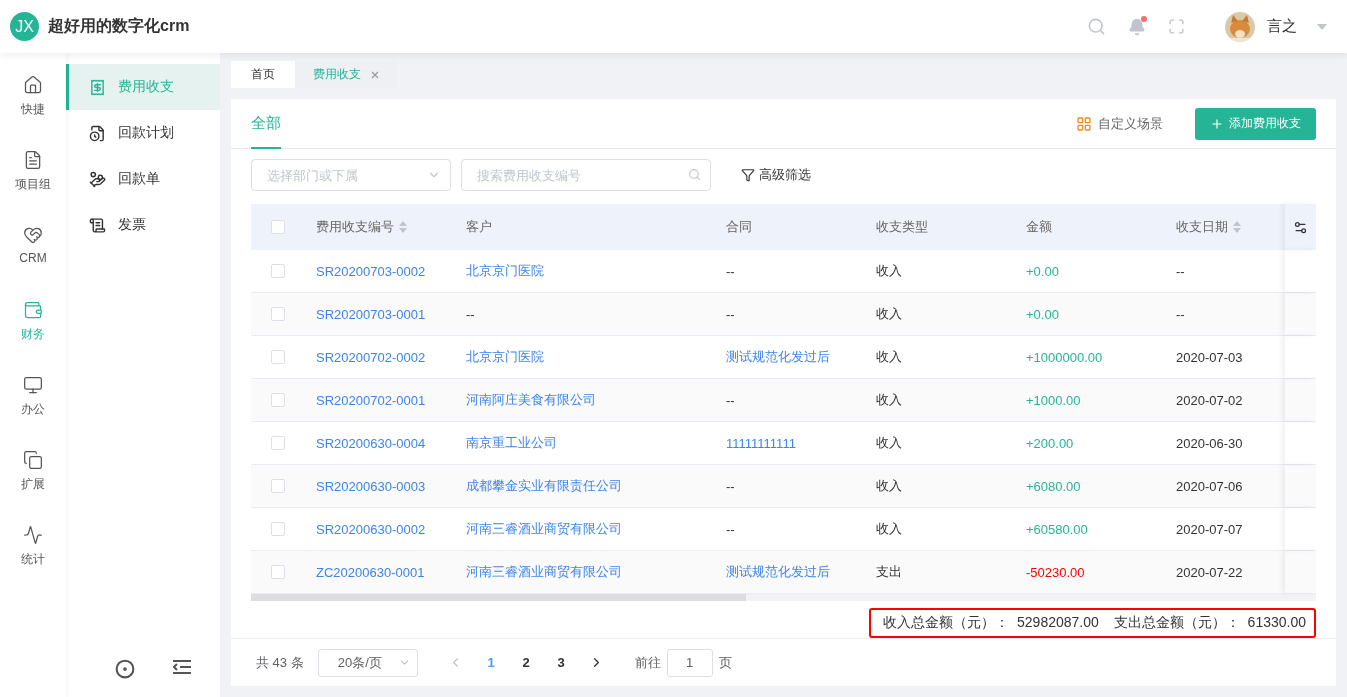 The width and height of the screenshot is (1347, 697). Describe the element at coordinates (748, 175) in the screenshot. I see `filter-icon` at that location.